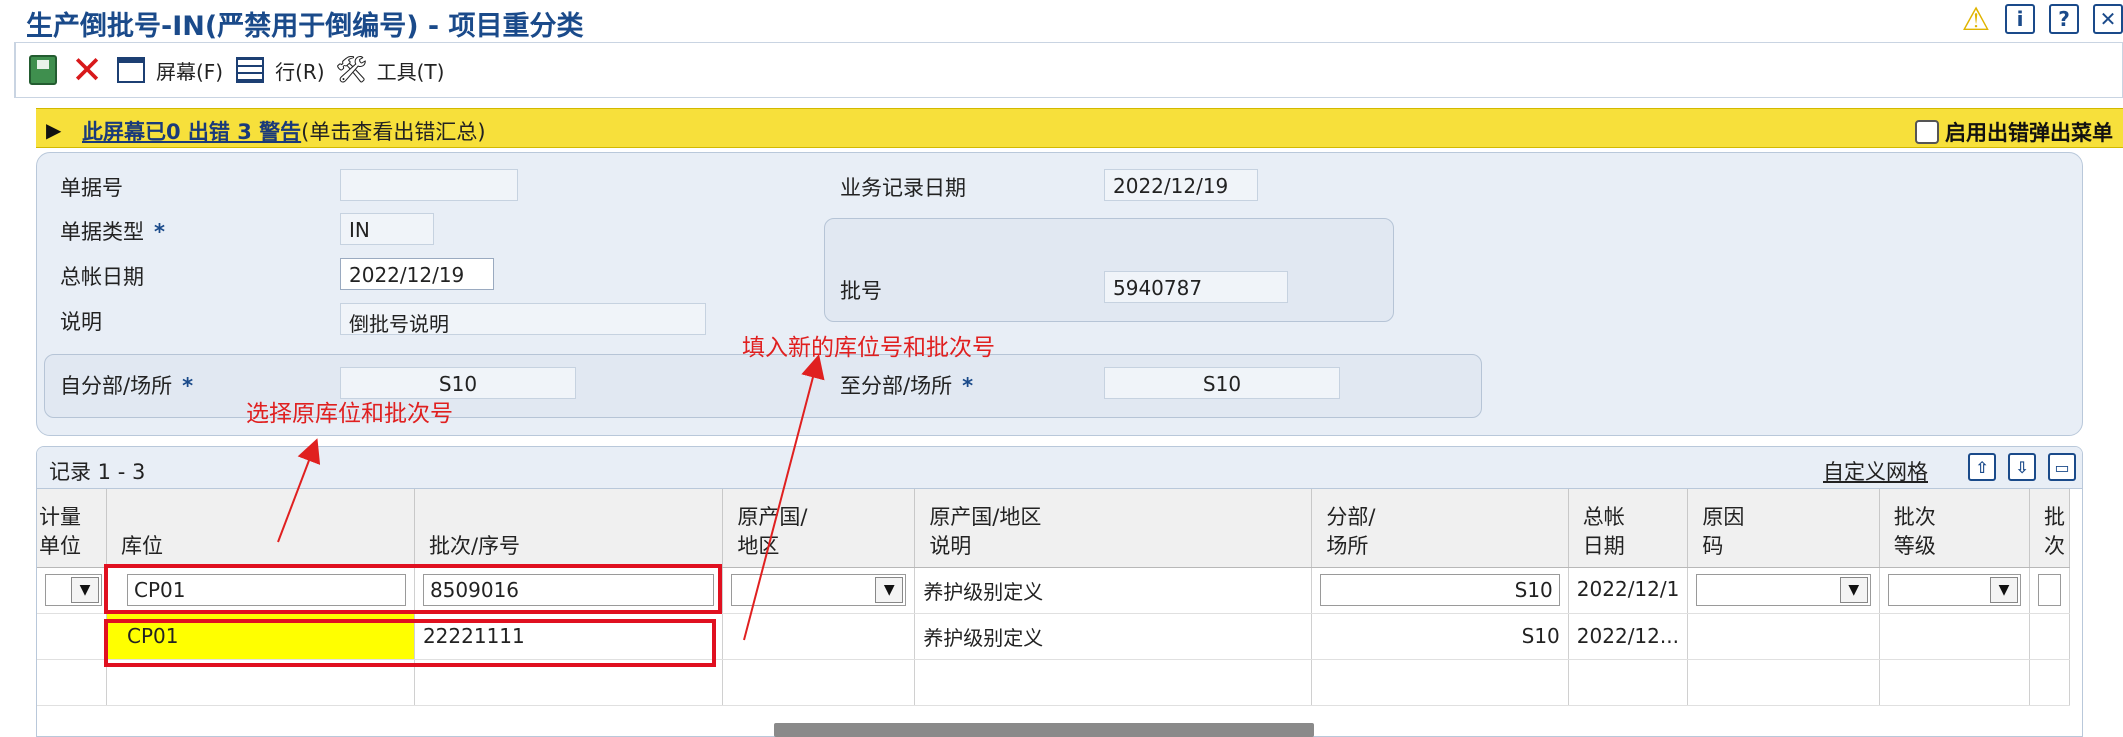  I want to click on annotation-arrows, so click(551, 497).